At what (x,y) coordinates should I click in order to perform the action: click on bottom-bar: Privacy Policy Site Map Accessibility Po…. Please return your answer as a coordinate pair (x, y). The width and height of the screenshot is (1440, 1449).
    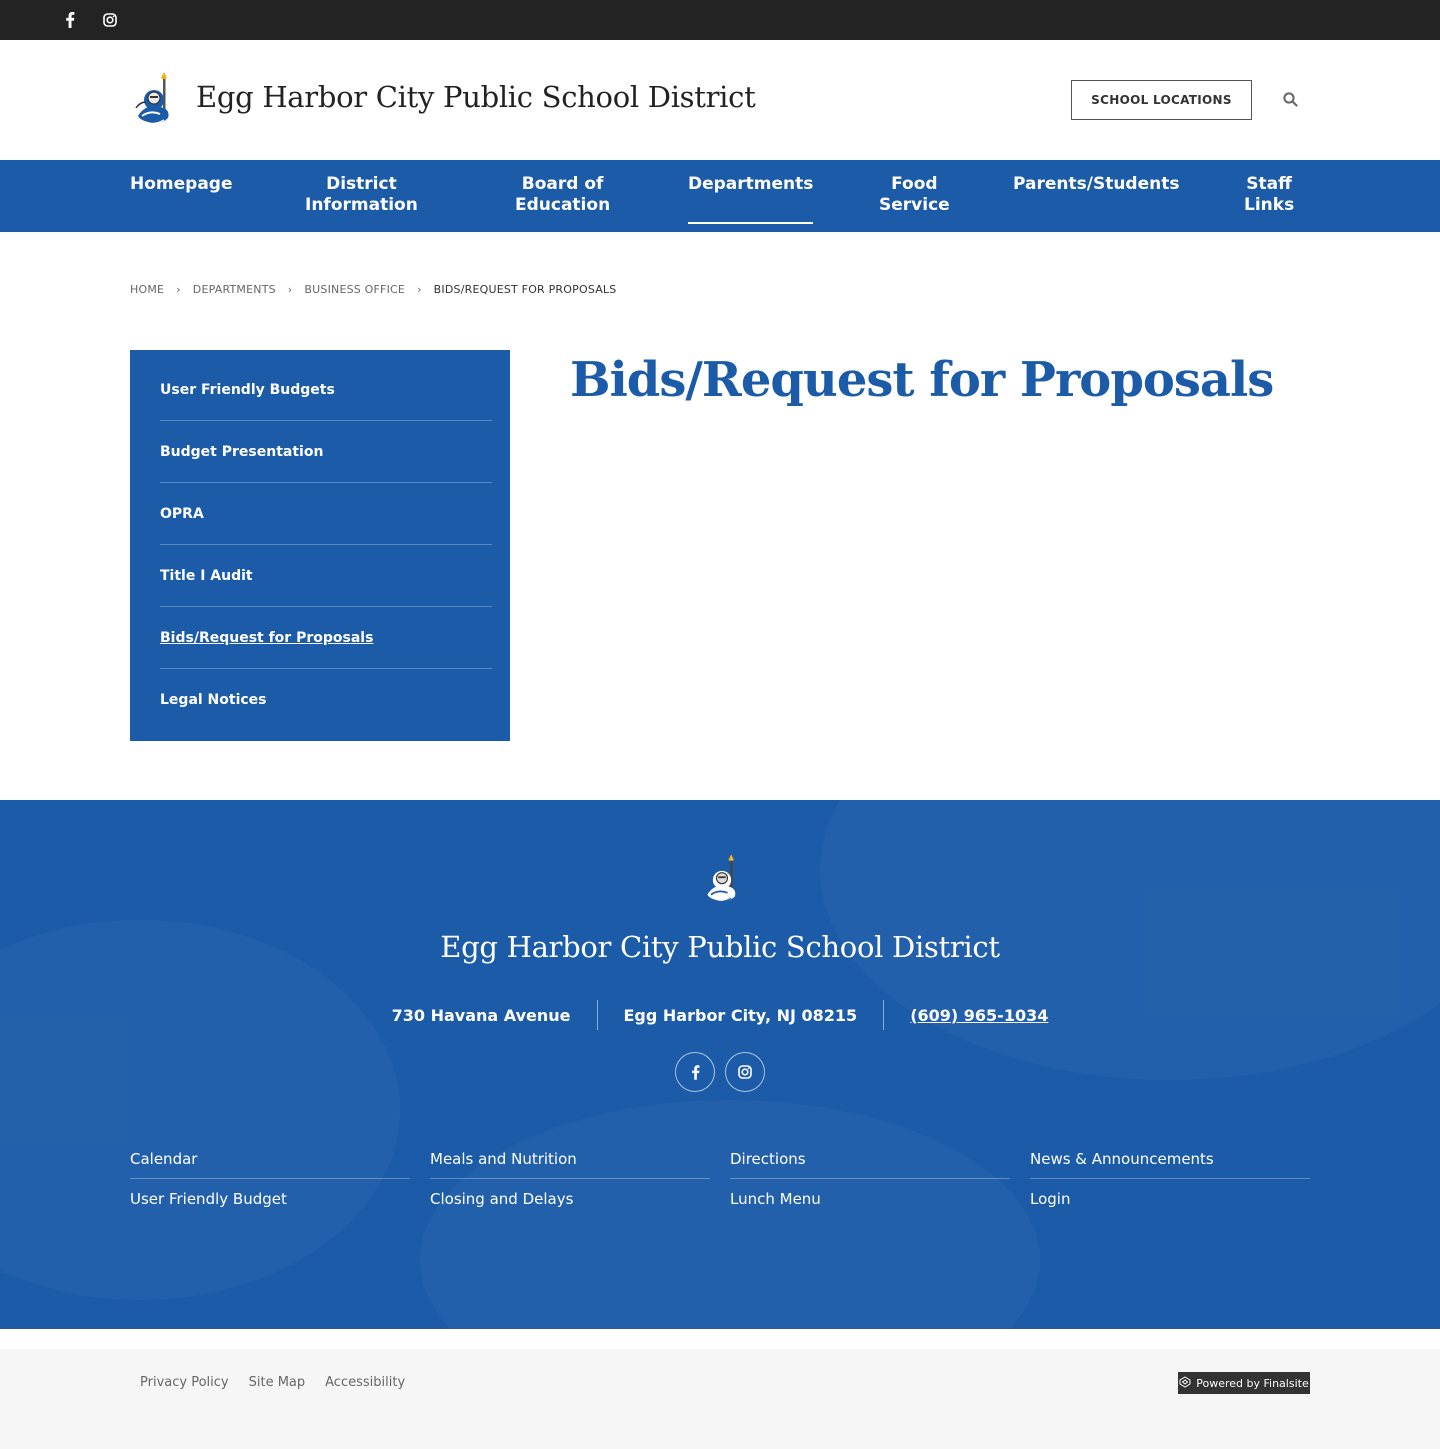
    Looking at the image, I should click on (720, 1399).